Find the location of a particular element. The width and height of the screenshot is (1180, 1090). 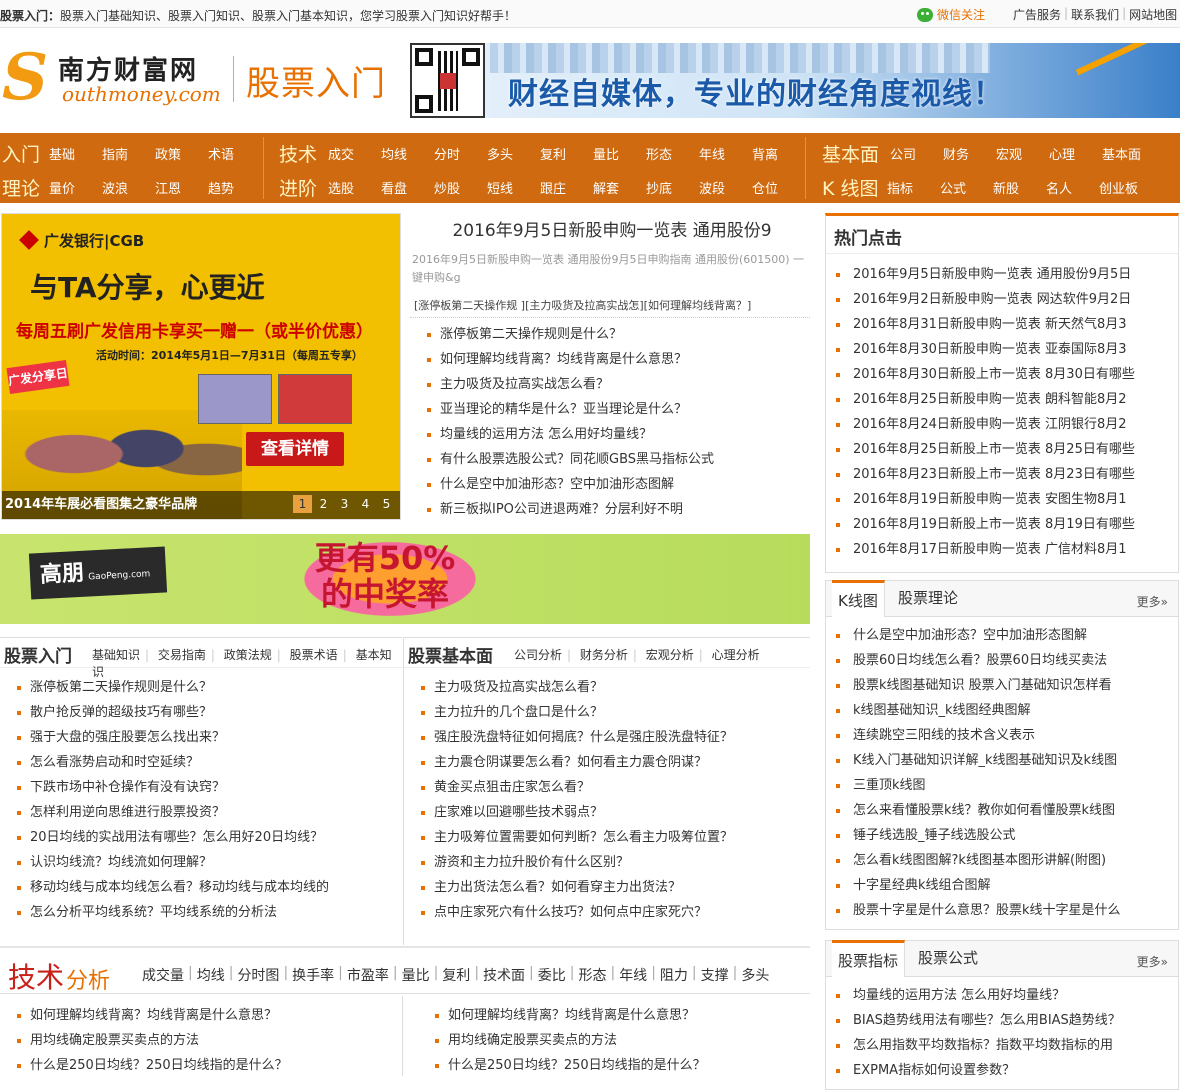

nav-cat-theory: 理论 is located at coordinates (21, 187).